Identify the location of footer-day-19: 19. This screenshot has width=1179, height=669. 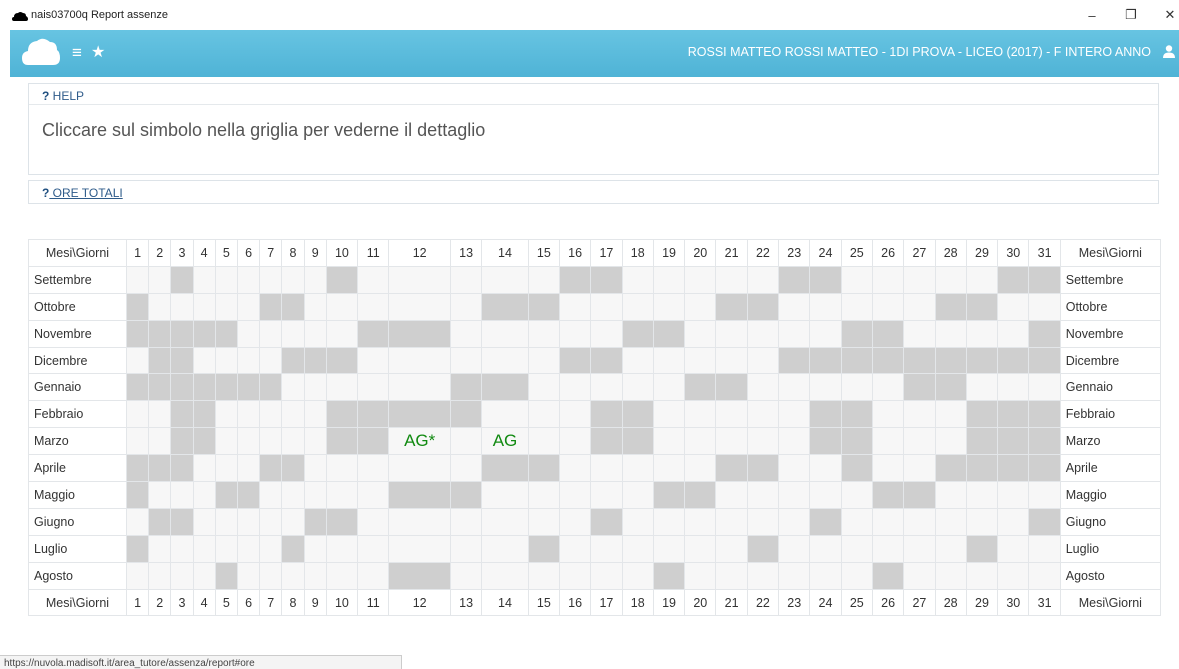
(669, 602).